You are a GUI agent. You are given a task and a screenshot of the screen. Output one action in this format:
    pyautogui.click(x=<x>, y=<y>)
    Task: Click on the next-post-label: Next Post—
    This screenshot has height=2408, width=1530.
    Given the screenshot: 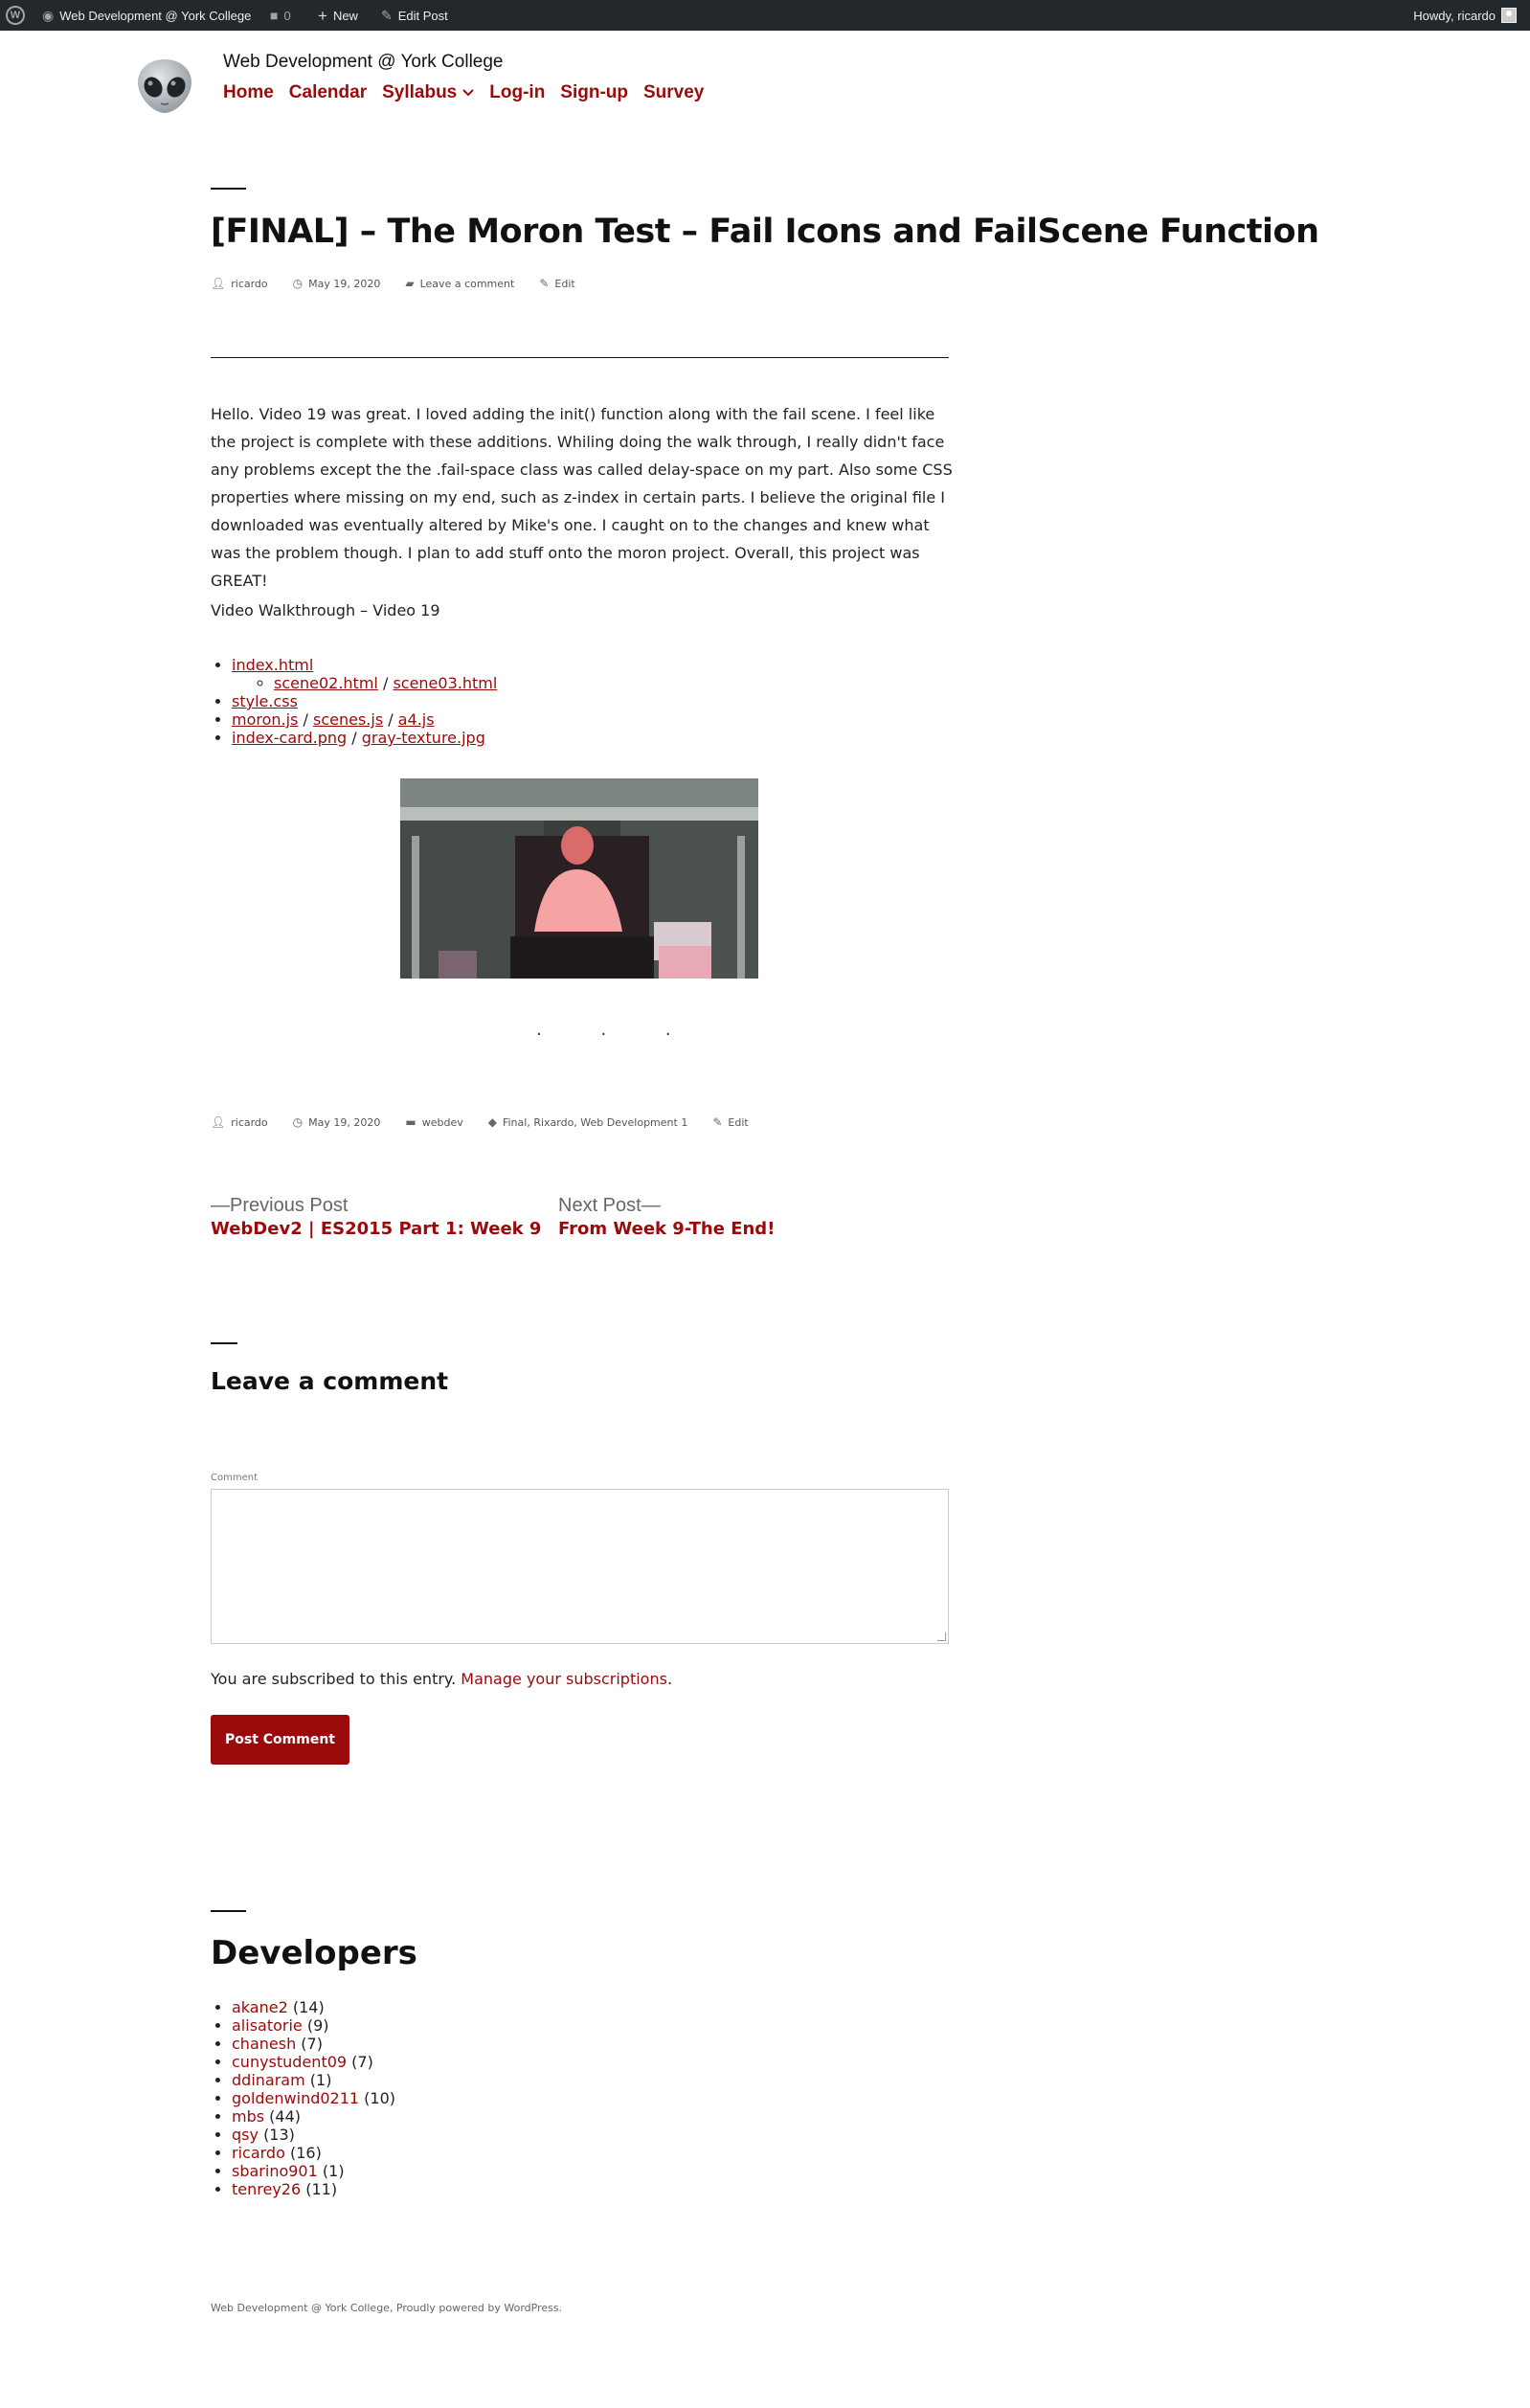 What is the action you would take?
    pyautogui.click(x=610, y=1205)
    